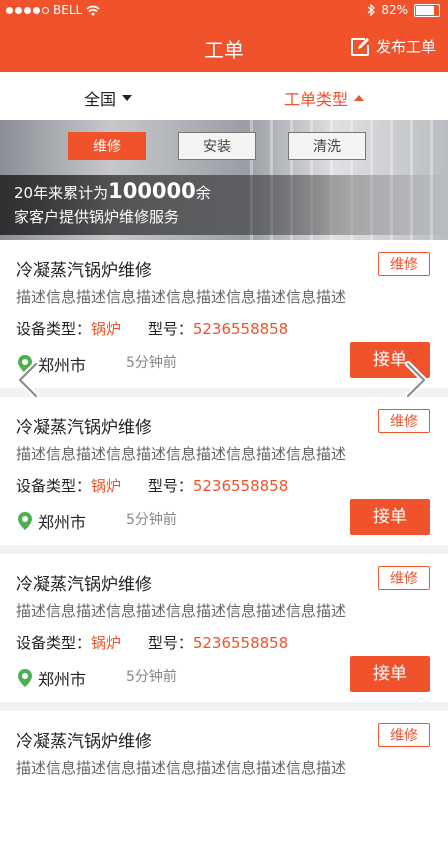 The image size is (448, 859). What do you see at coordinates (61, 193) in the screenshot?
I see `banner-line1-prefix: 20年来累计为` at bounding box center [61, 193].